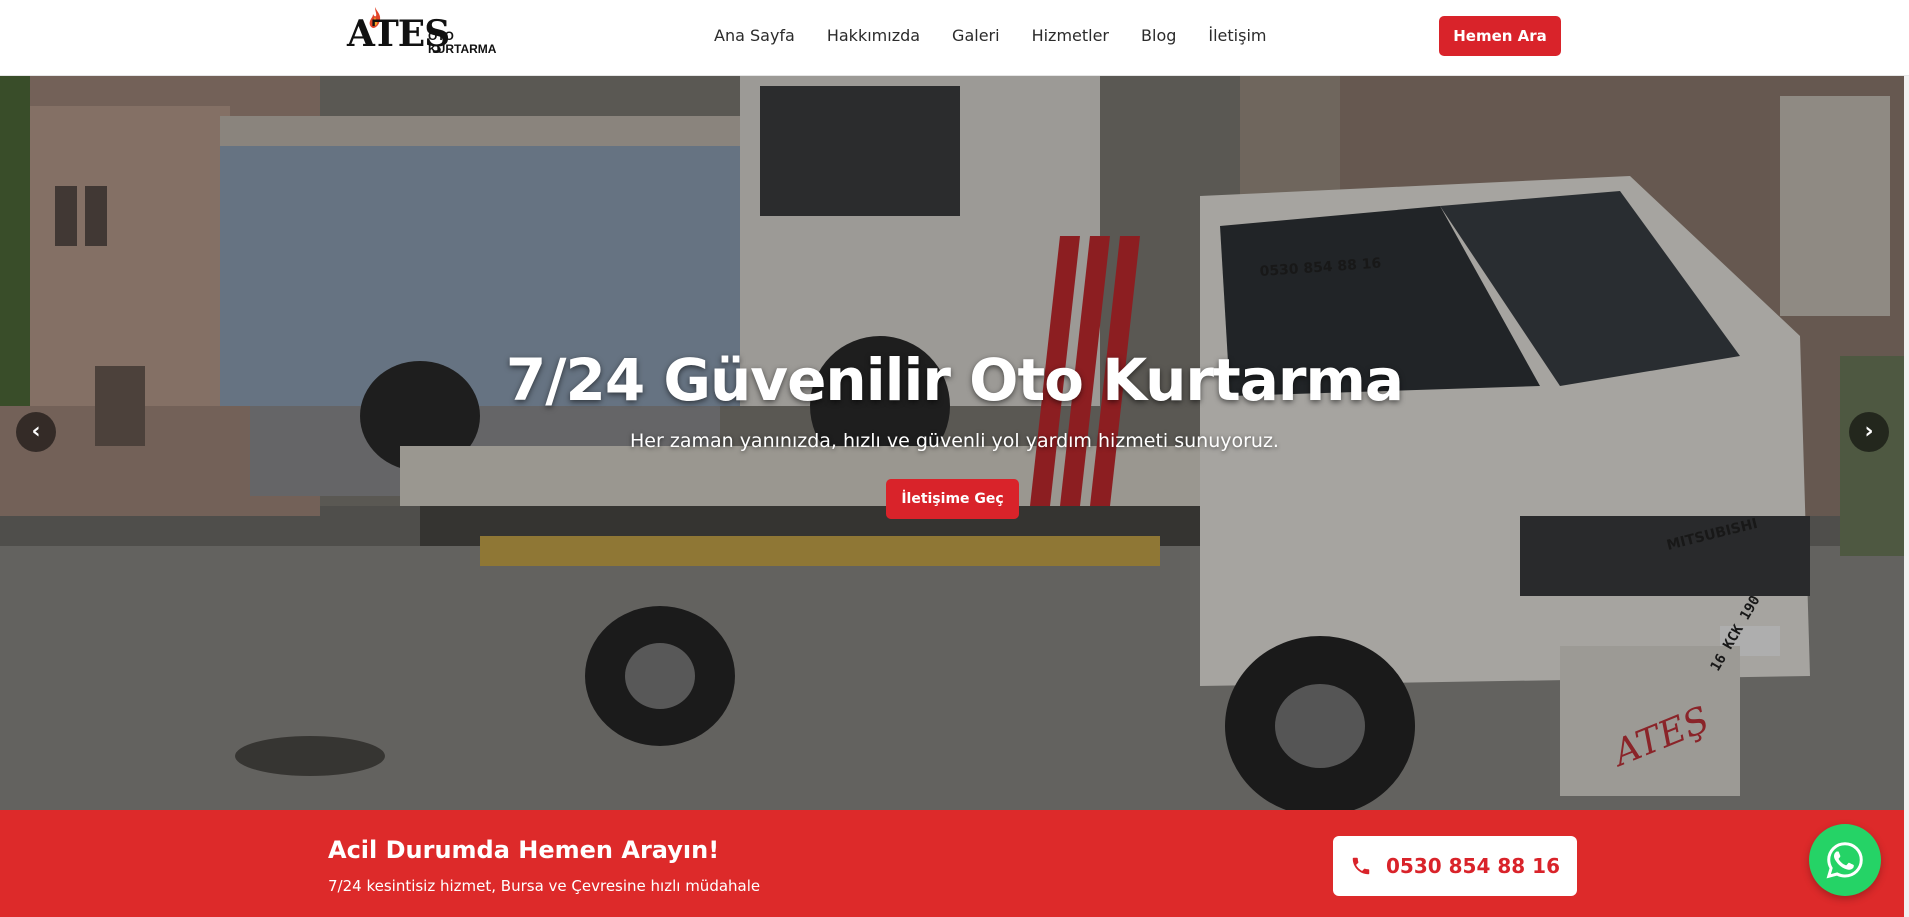 This screenshot has height=917, width=1909. What do you see at coordinates (754, 36) in the screenshot?
I see `nav-item-ana-sayfa: Ana Sayfa` at bounding box center [754, 36].